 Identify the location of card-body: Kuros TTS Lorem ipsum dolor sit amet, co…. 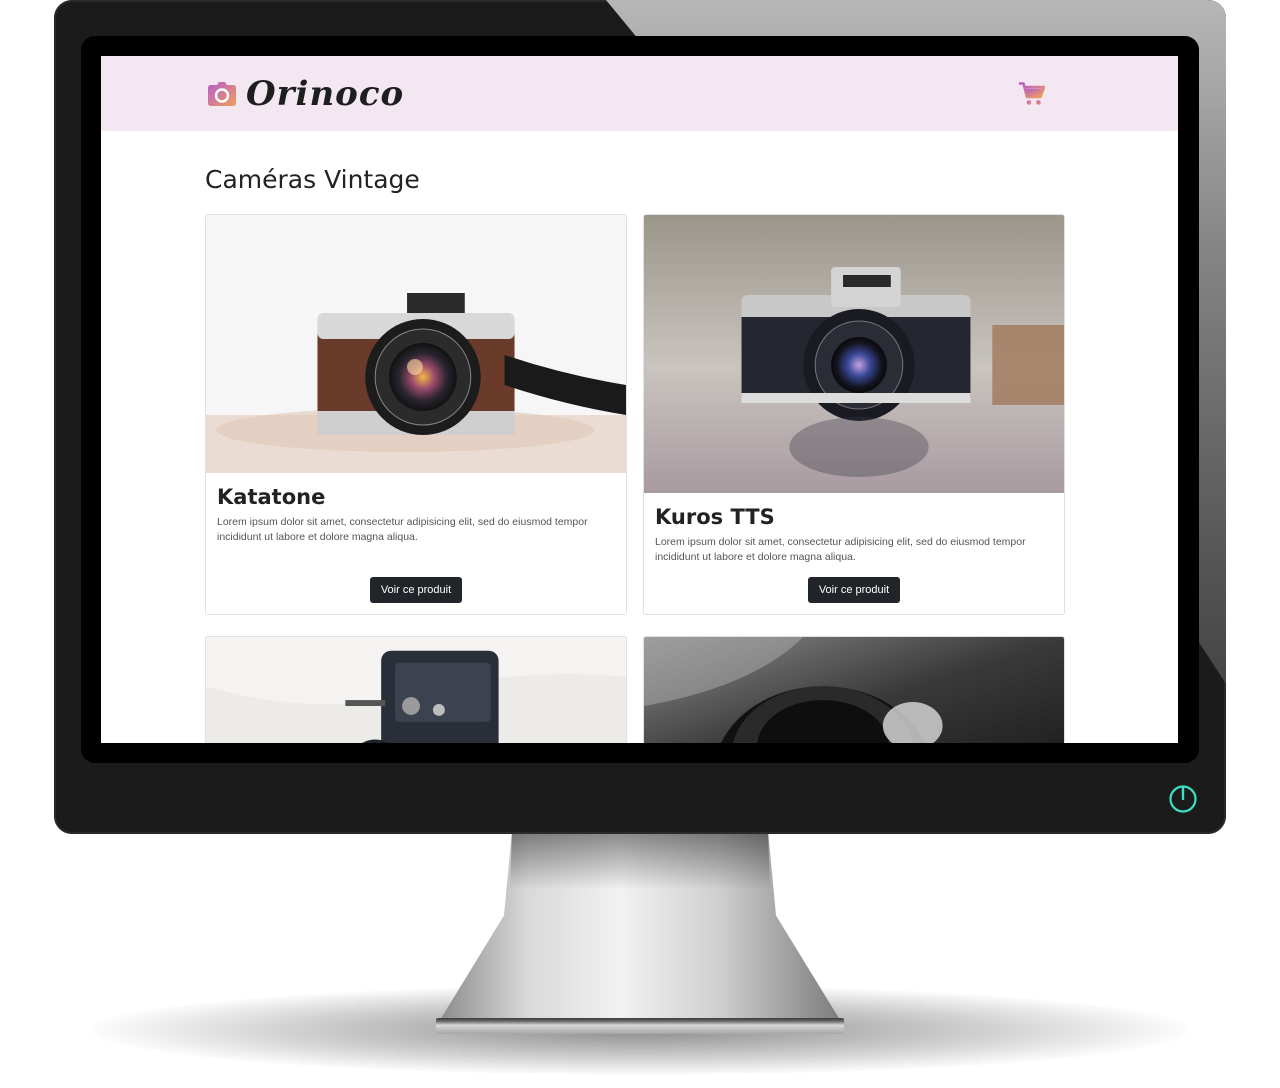
(854, 553).